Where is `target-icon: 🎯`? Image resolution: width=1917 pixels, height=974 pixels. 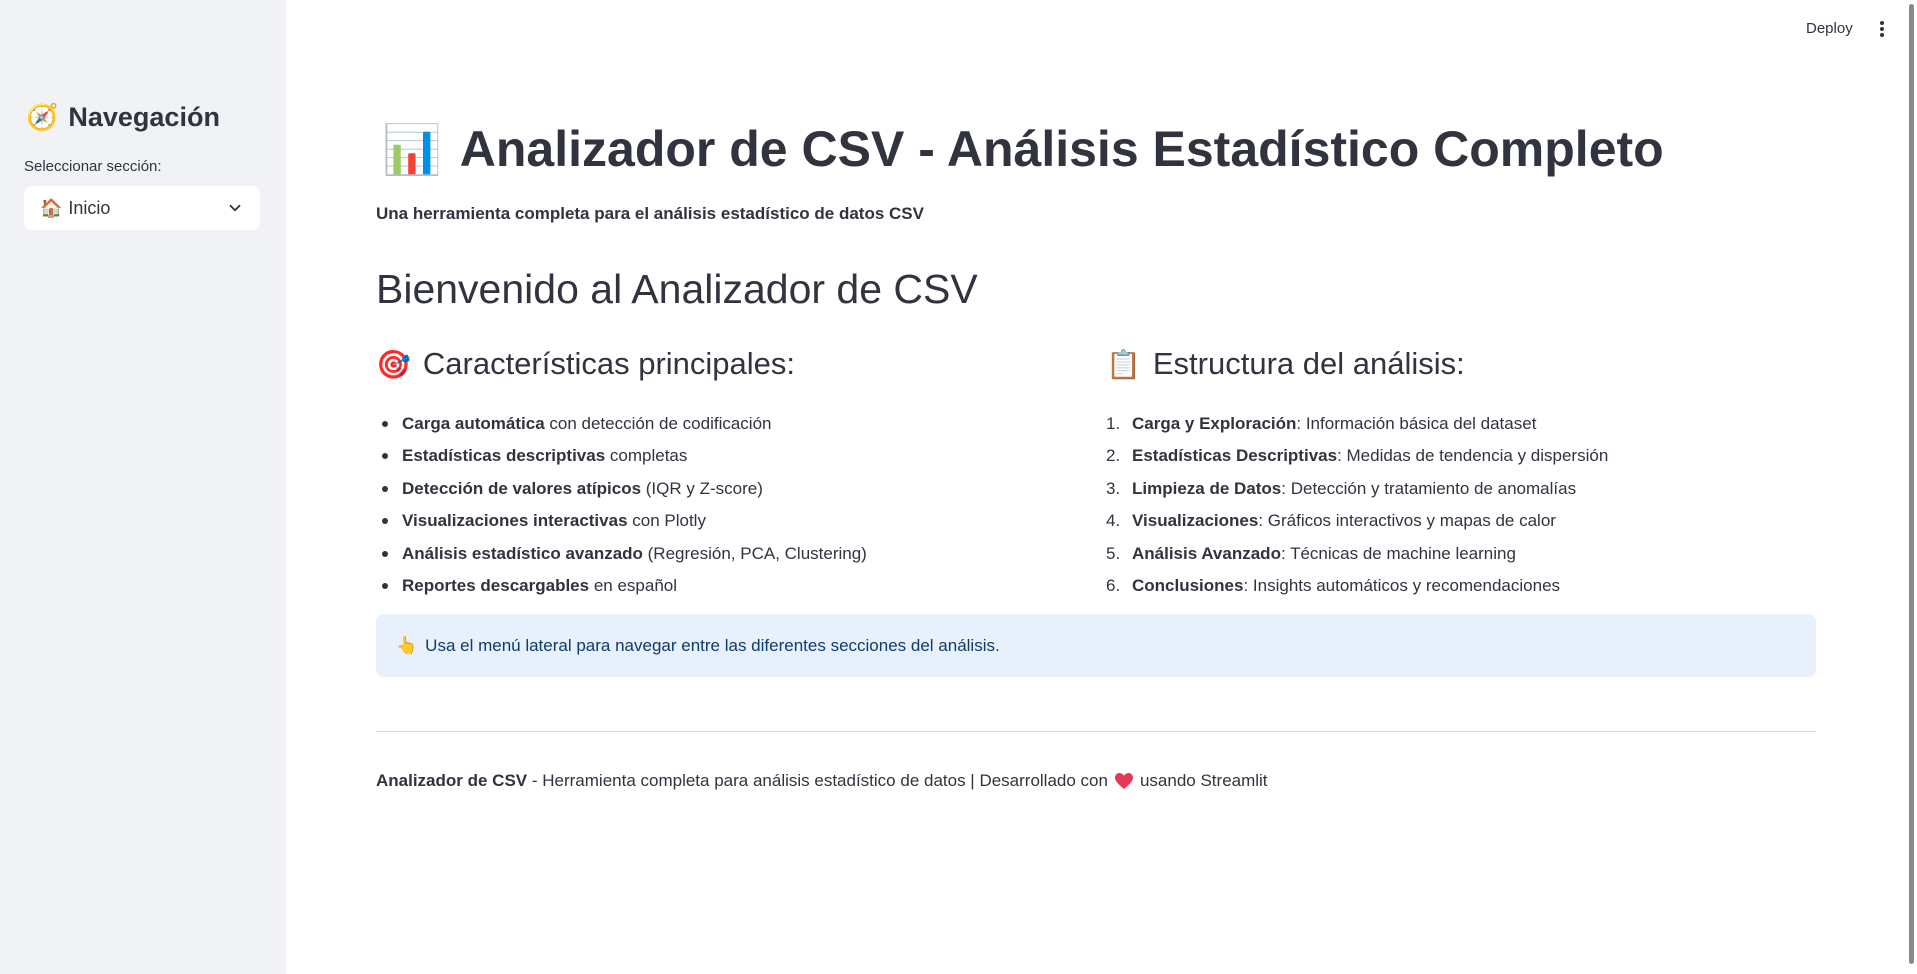
target-icon: 🎯 is located at coordinates (393, 364).